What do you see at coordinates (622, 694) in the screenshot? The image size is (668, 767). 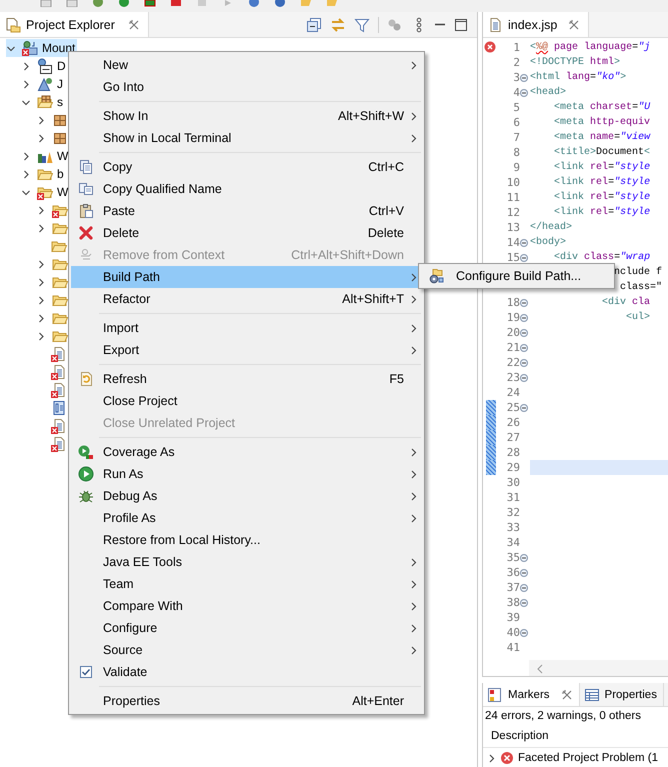 I see `view-tab: Properties` at bounding box center [622, 694].